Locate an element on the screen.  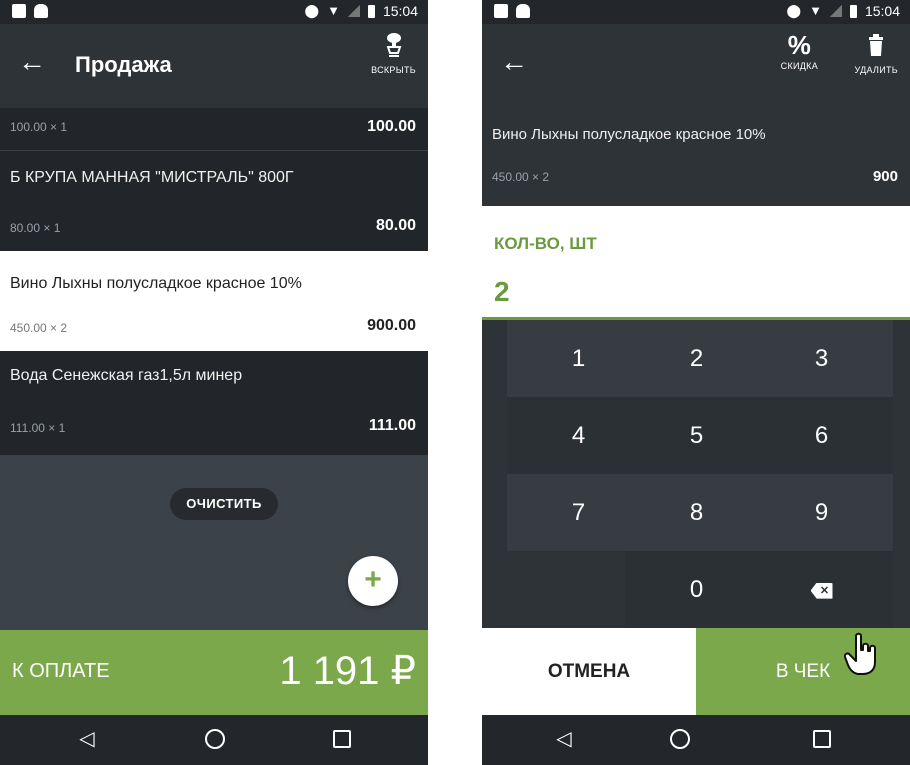
delete-button: УДАЛИТЬ is located at coordinates (877, 53).